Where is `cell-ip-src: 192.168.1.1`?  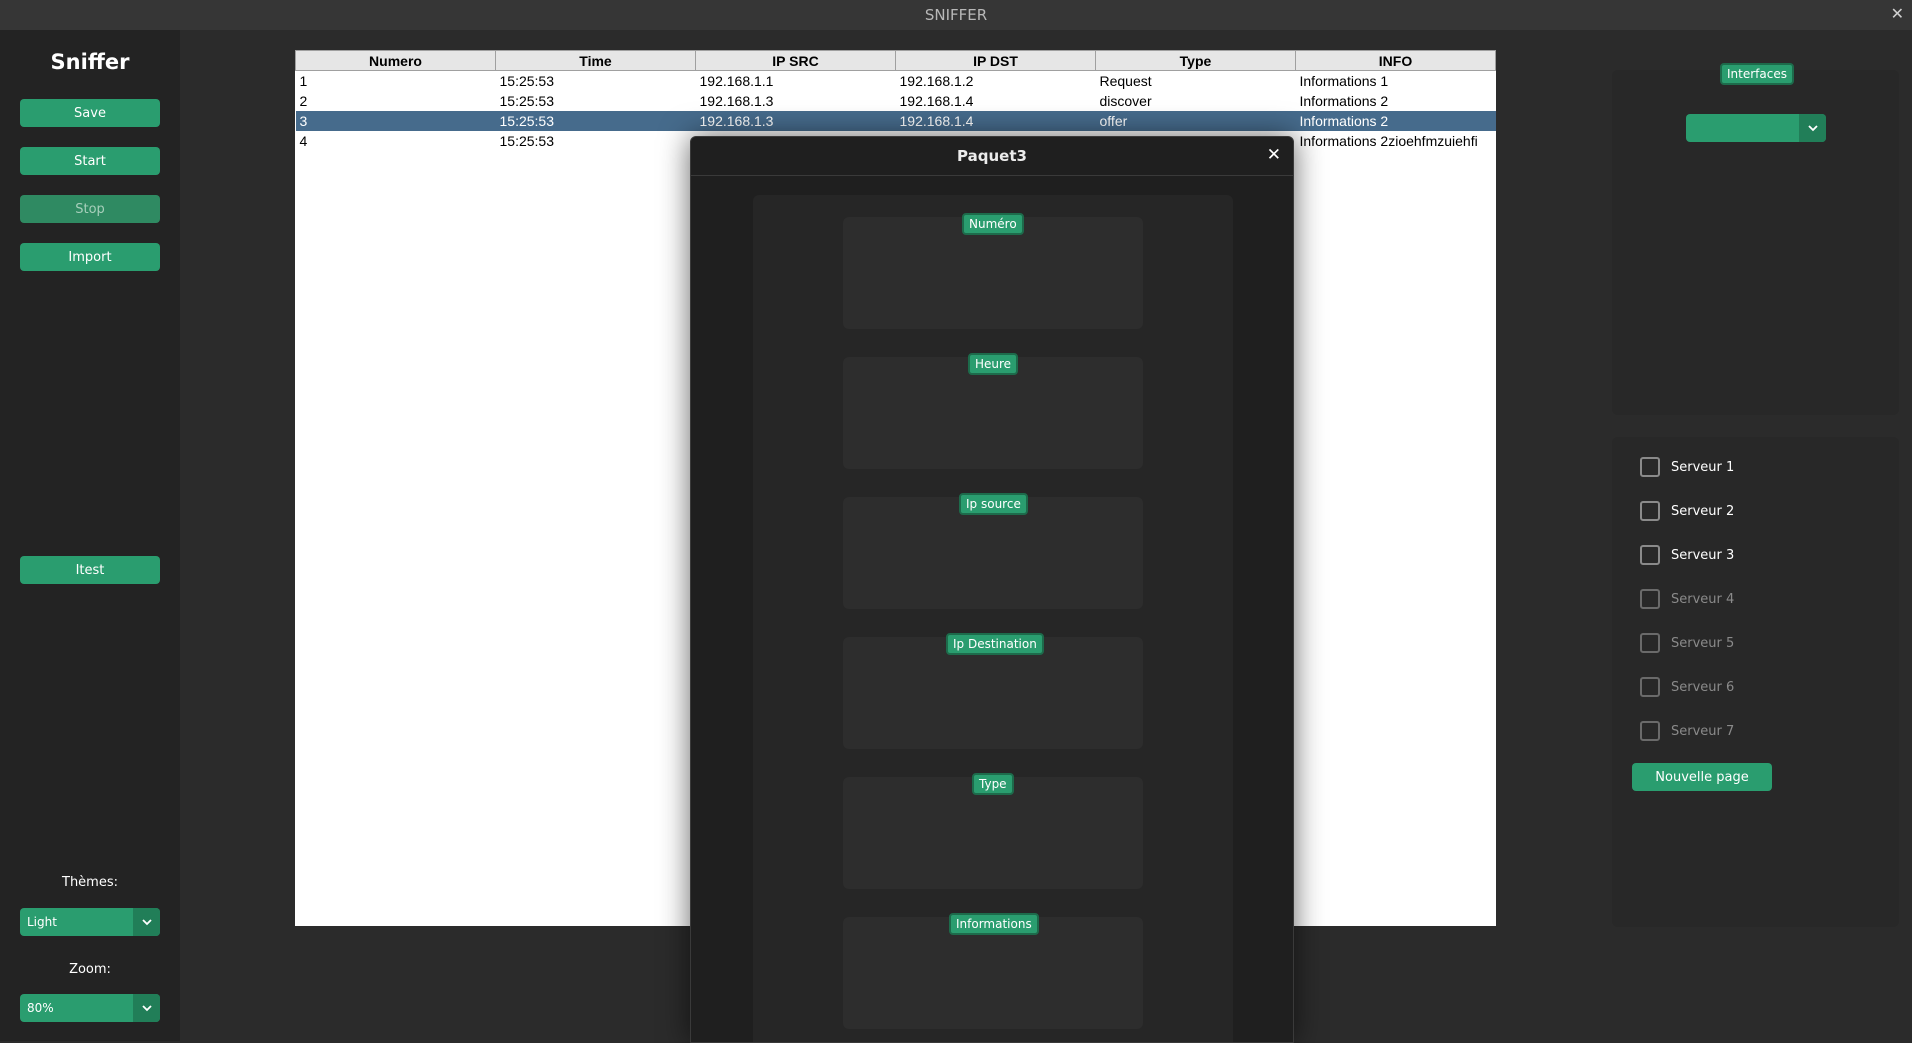 cell-ip-src: 192.168.1.1 is located at coordinates (736, 81).